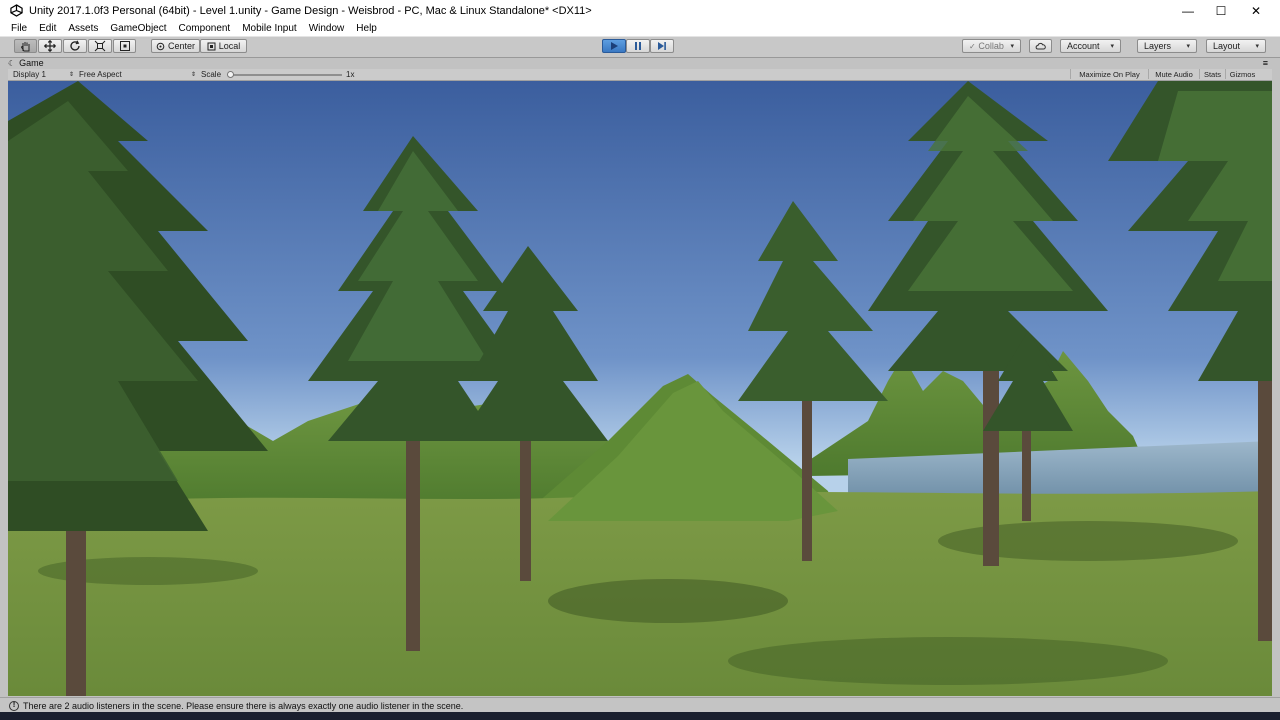 Image resolution: width=1280 pixels, height=720 pixels. Describe the element at coordinates (12, 63) in the screenshot. I see `game-view-icon: ☾` at that location.